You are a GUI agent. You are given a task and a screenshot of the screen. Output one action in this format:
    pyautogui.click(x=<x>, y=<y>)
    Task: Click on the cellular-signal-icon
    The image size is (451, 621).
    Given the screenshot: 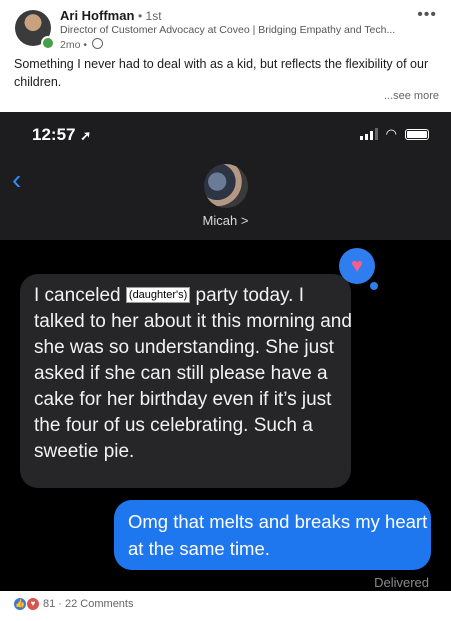 What is the action you would take?
    pyautogui.click(x=368, y=134)
    